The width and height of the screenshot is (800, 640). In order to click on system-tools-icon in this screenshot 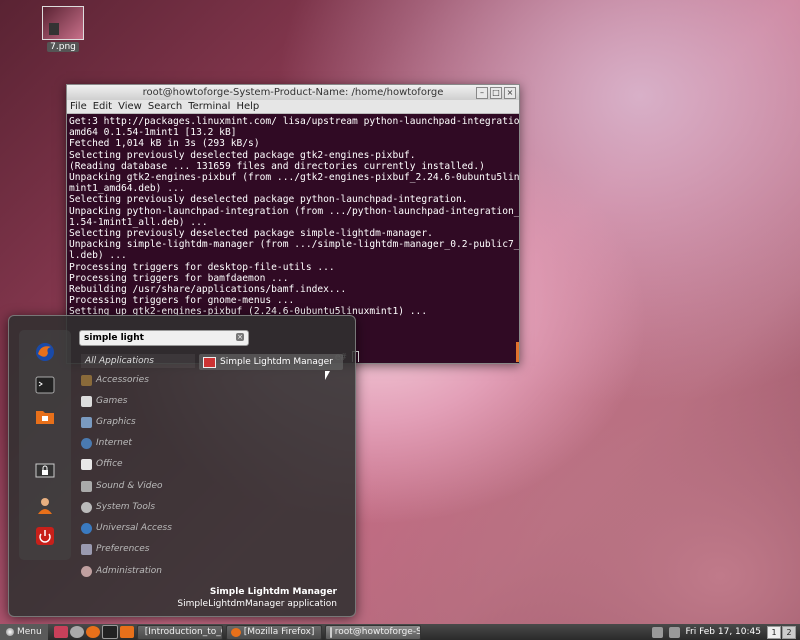, I will do `click(86, 507)`.